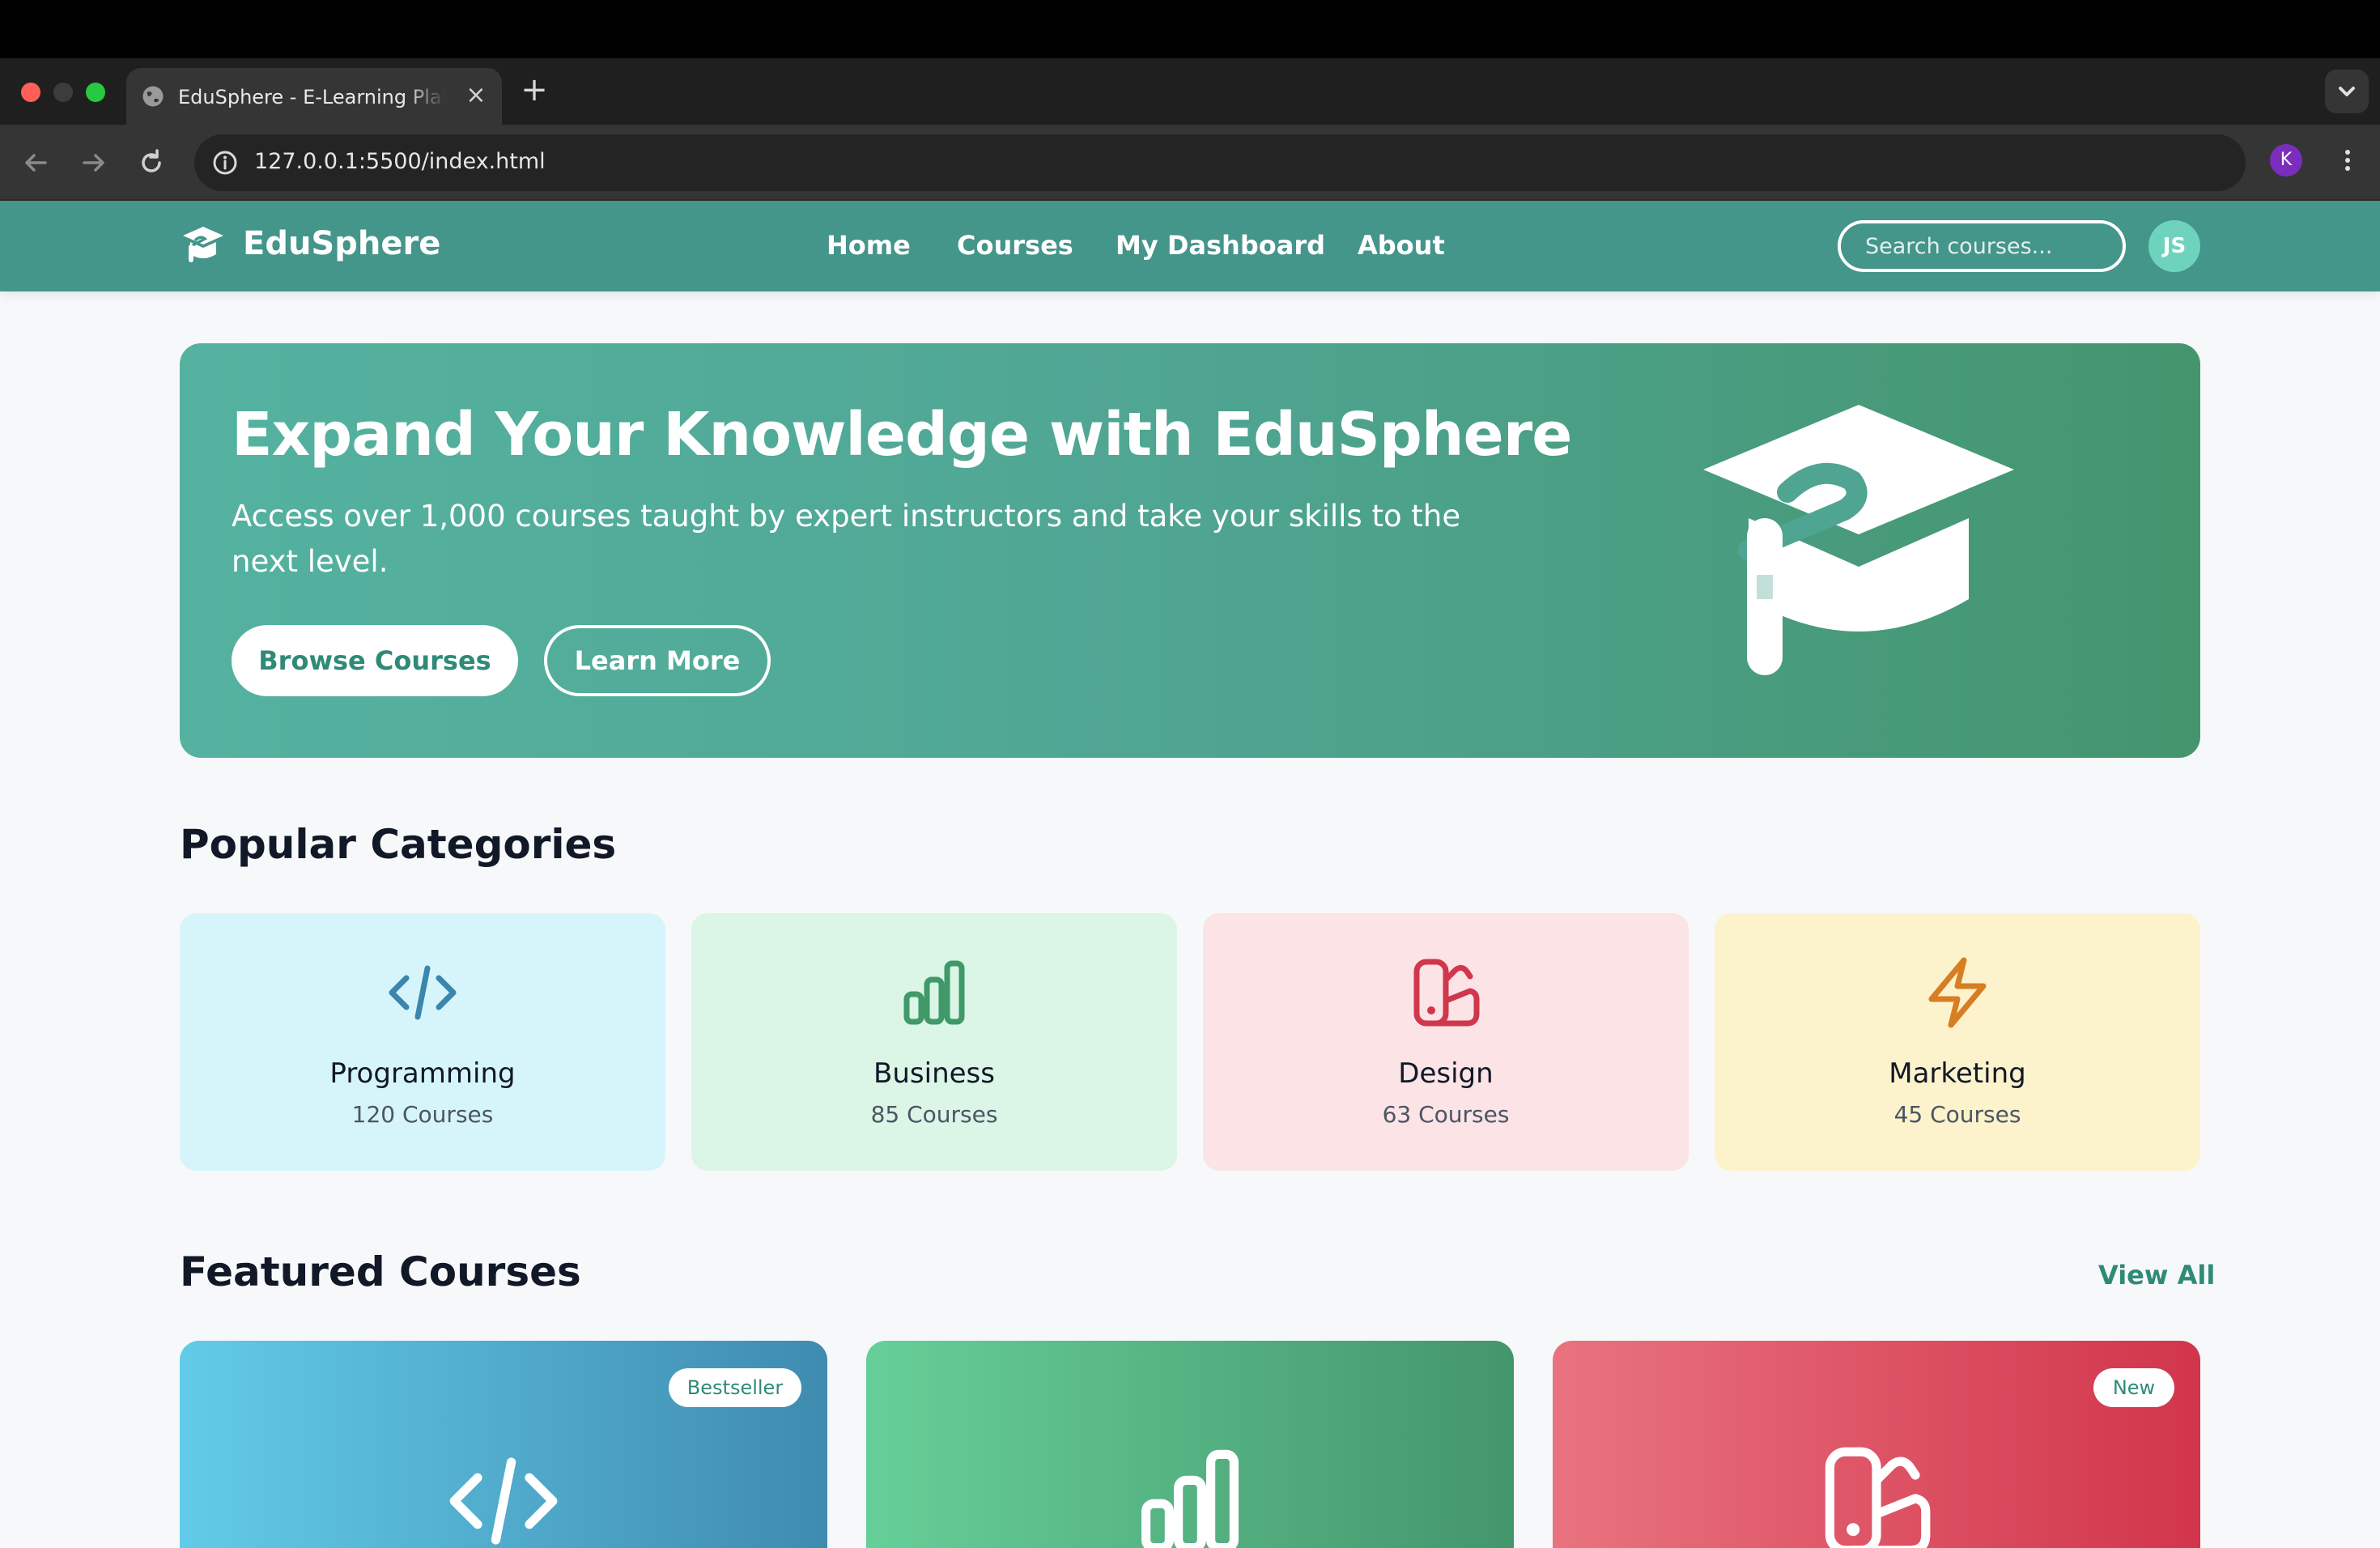 The width and height of the screenshot is (2380, 1548). Describe the element at coordinates (1446, 1073) in the screenshot. I see `category-name: Design` at that location.